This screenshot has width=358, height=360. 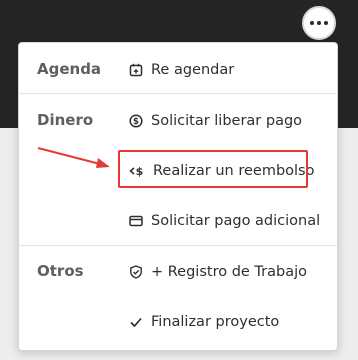 What do you see at coordinates (73, 157) in the screenshot?
I see `annotation-arrow-icon` at bounding box center [73, 157].